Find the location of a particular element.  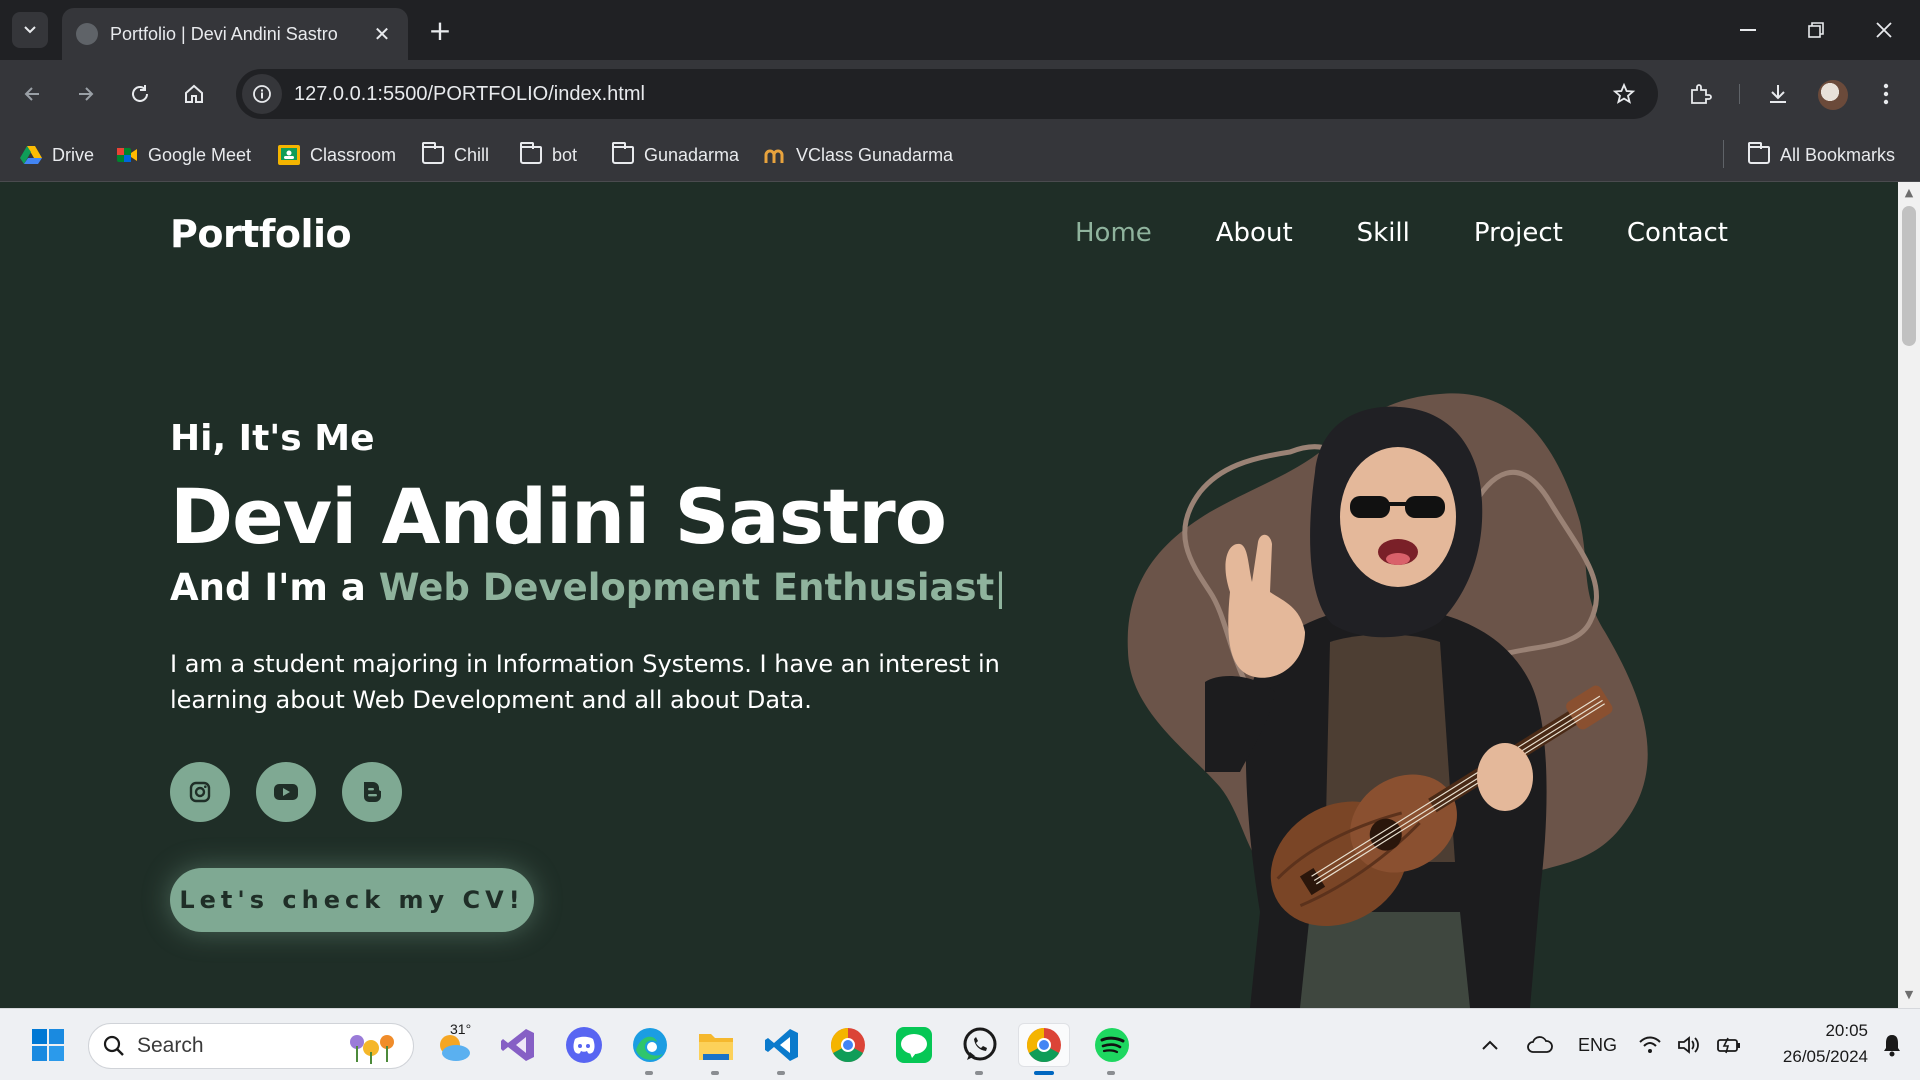

chevron-up-icon is located at coordinates (1490, 1045).